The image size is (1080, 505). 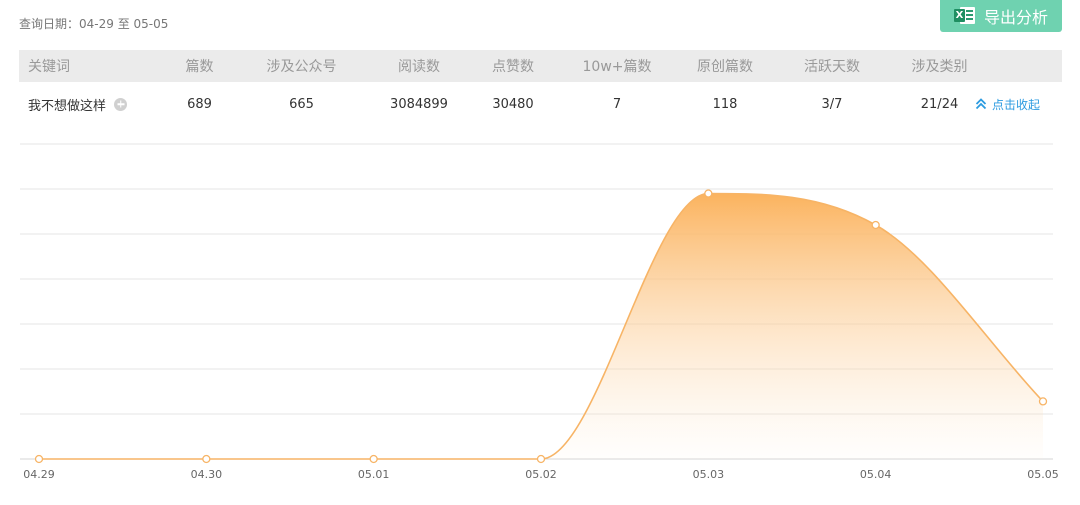 I want to click on x-tick-label: 04.30, so click(x=207, y=474).